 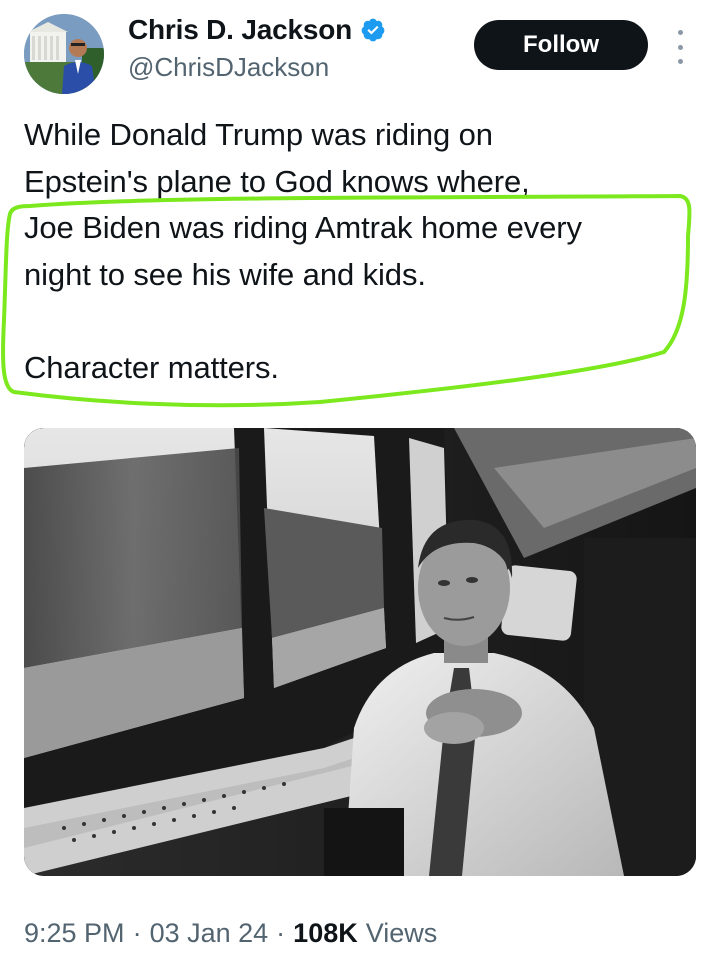 What do you see at coordinates (225, 274) in the screenshot?
I see `tweet-line: night to see his wife and kids.` at bounding box center [225, 274].